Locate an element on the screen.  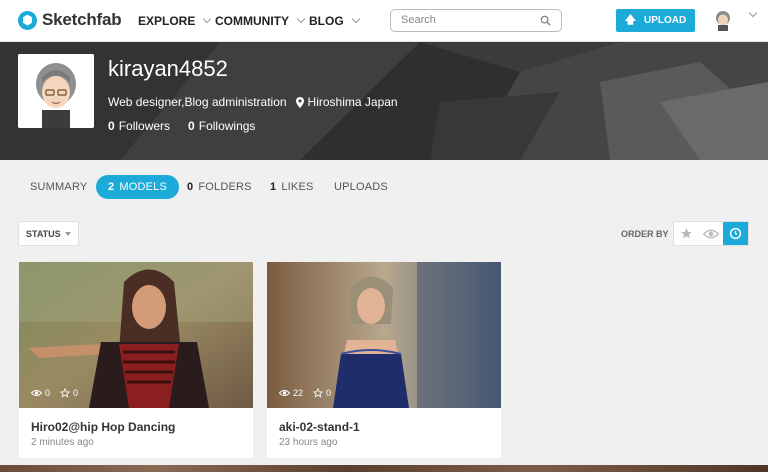
followings-count: 0 is located at coordinates (191, 126).